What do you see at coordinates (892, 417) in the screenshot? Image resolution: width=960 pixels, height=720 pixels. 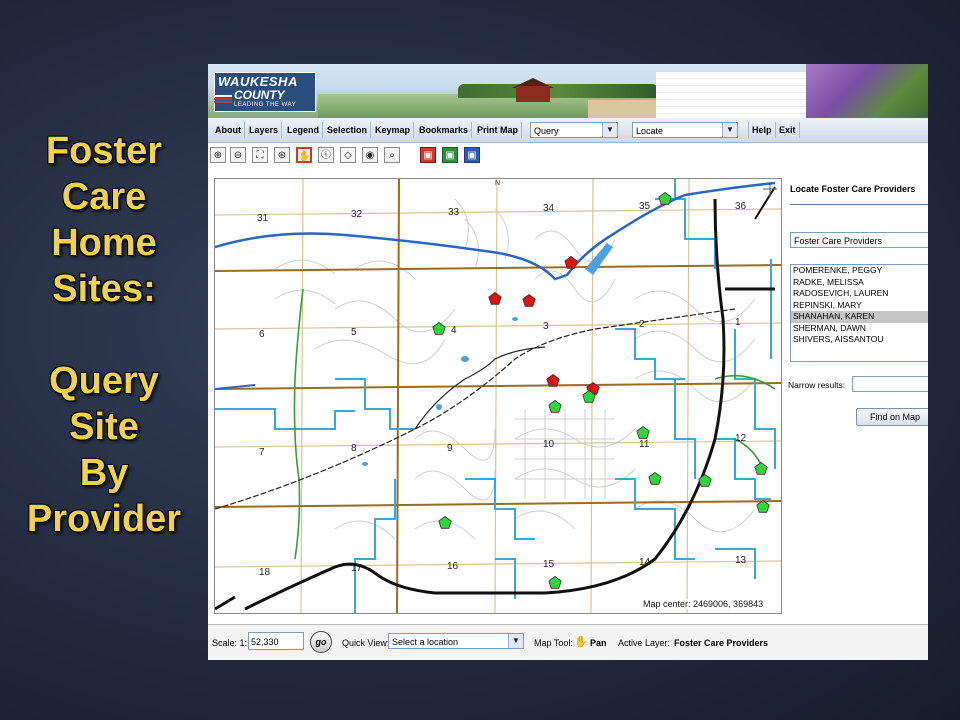 I see `find-on-map-button: Find on Map` at bounding box center [892, 417].